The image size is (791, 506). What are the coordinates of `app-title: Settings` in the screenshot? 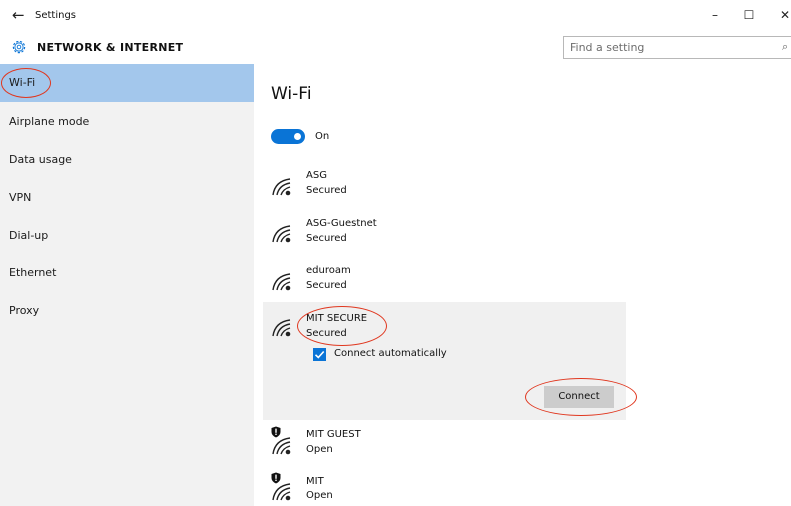 It's located at (56, 15).